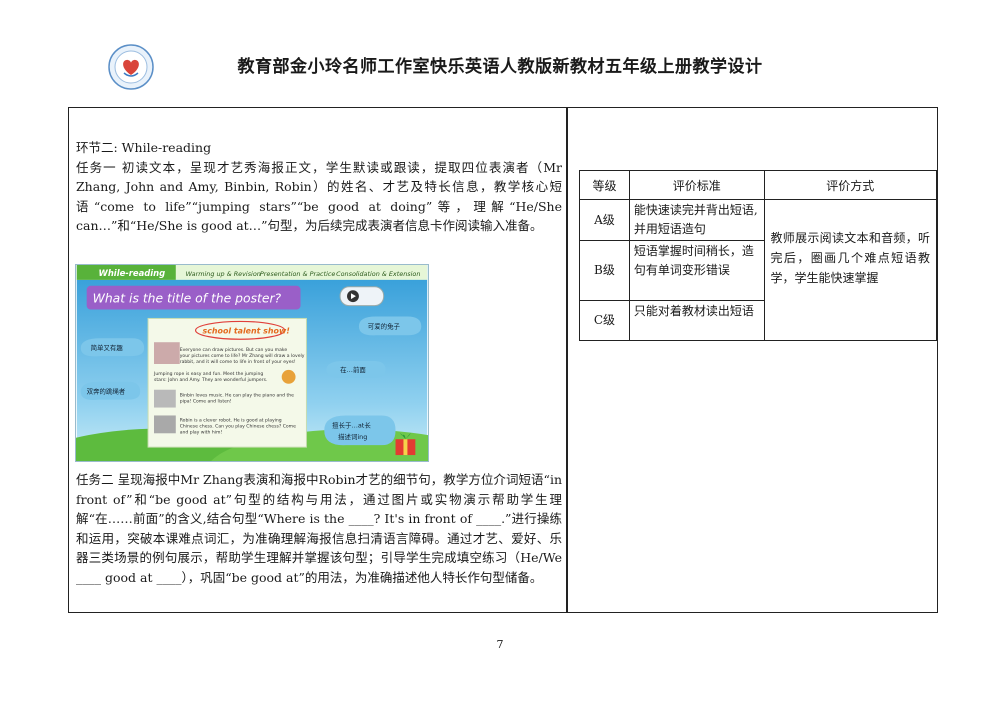  I want to click on document-title: 教育部金小玲名师工作室快乐英语人教版新教材五年级上册教学设计, so click(500, 67).